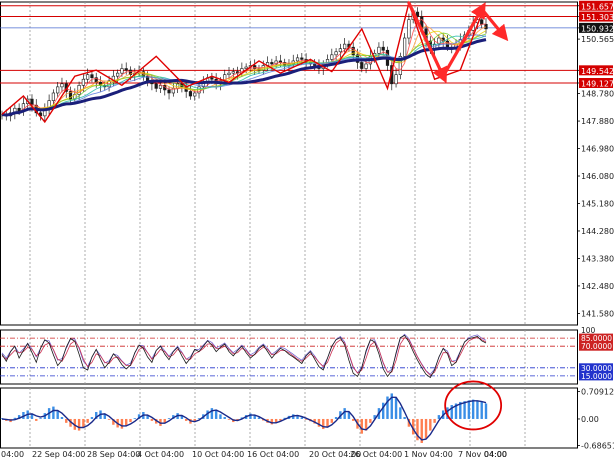 Image resolution: width=614 pixels, height=464 pixels. What do you see at coordinates (597, 121) in the screenshot?
I see `price-axis-label: 147.880` at bounding box center [597, 121].